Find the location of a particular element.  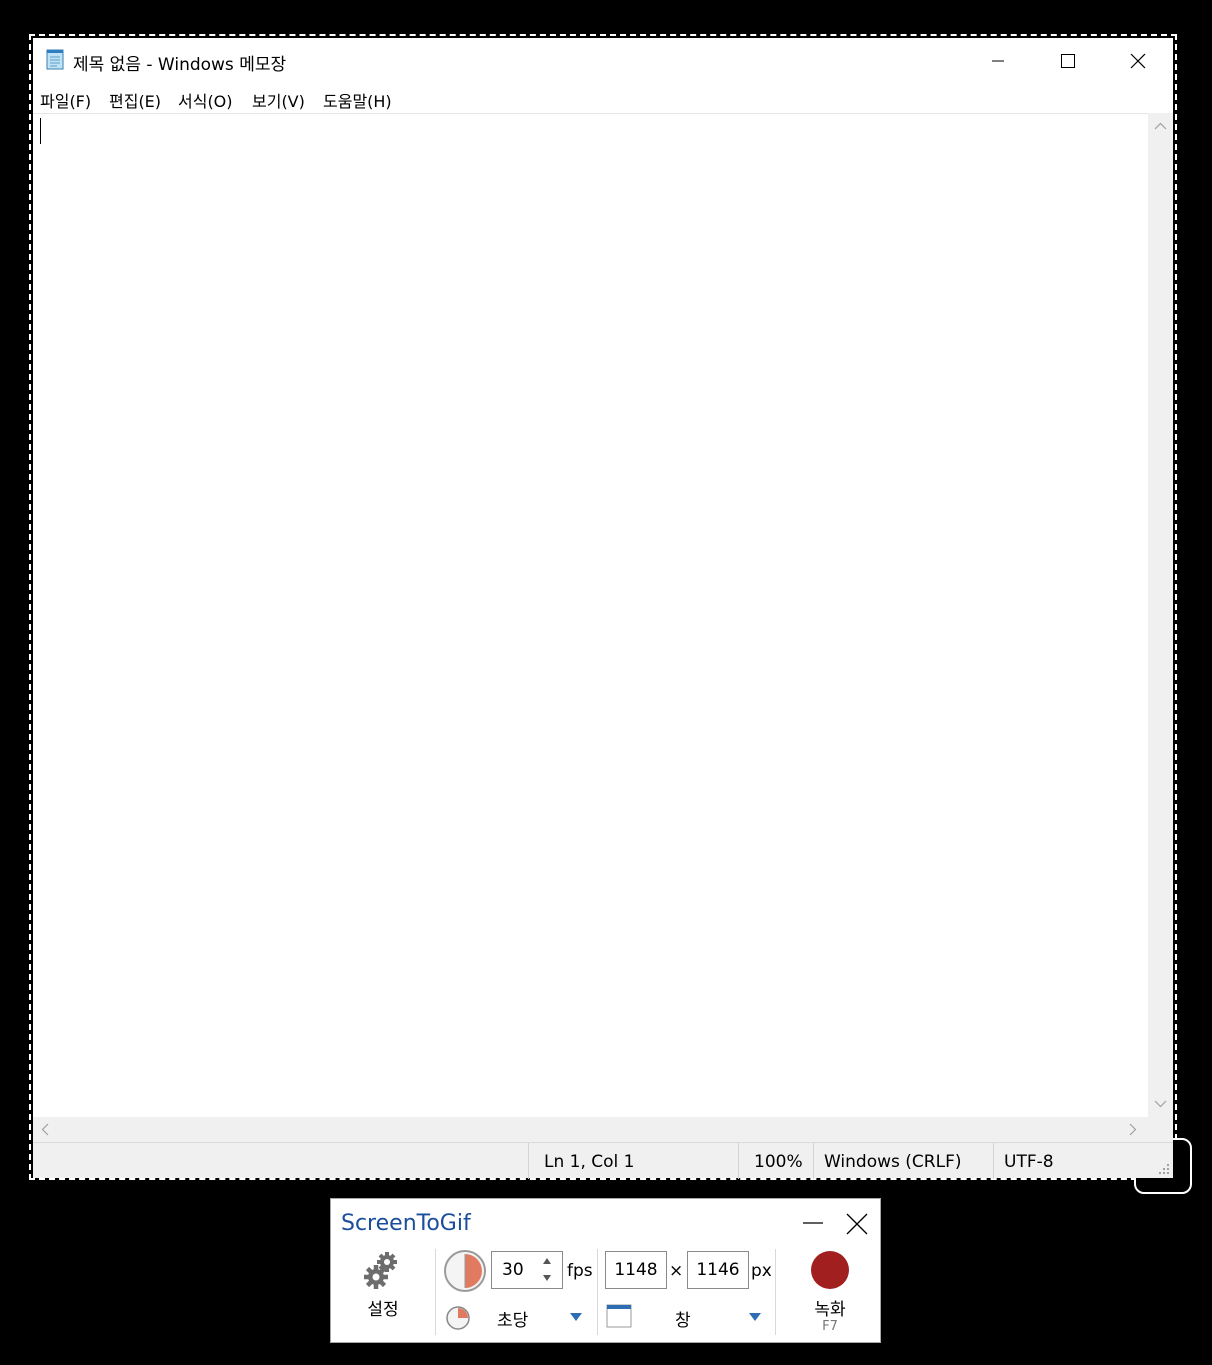

scroll-up-icon is located at coordinates (1160, 126).